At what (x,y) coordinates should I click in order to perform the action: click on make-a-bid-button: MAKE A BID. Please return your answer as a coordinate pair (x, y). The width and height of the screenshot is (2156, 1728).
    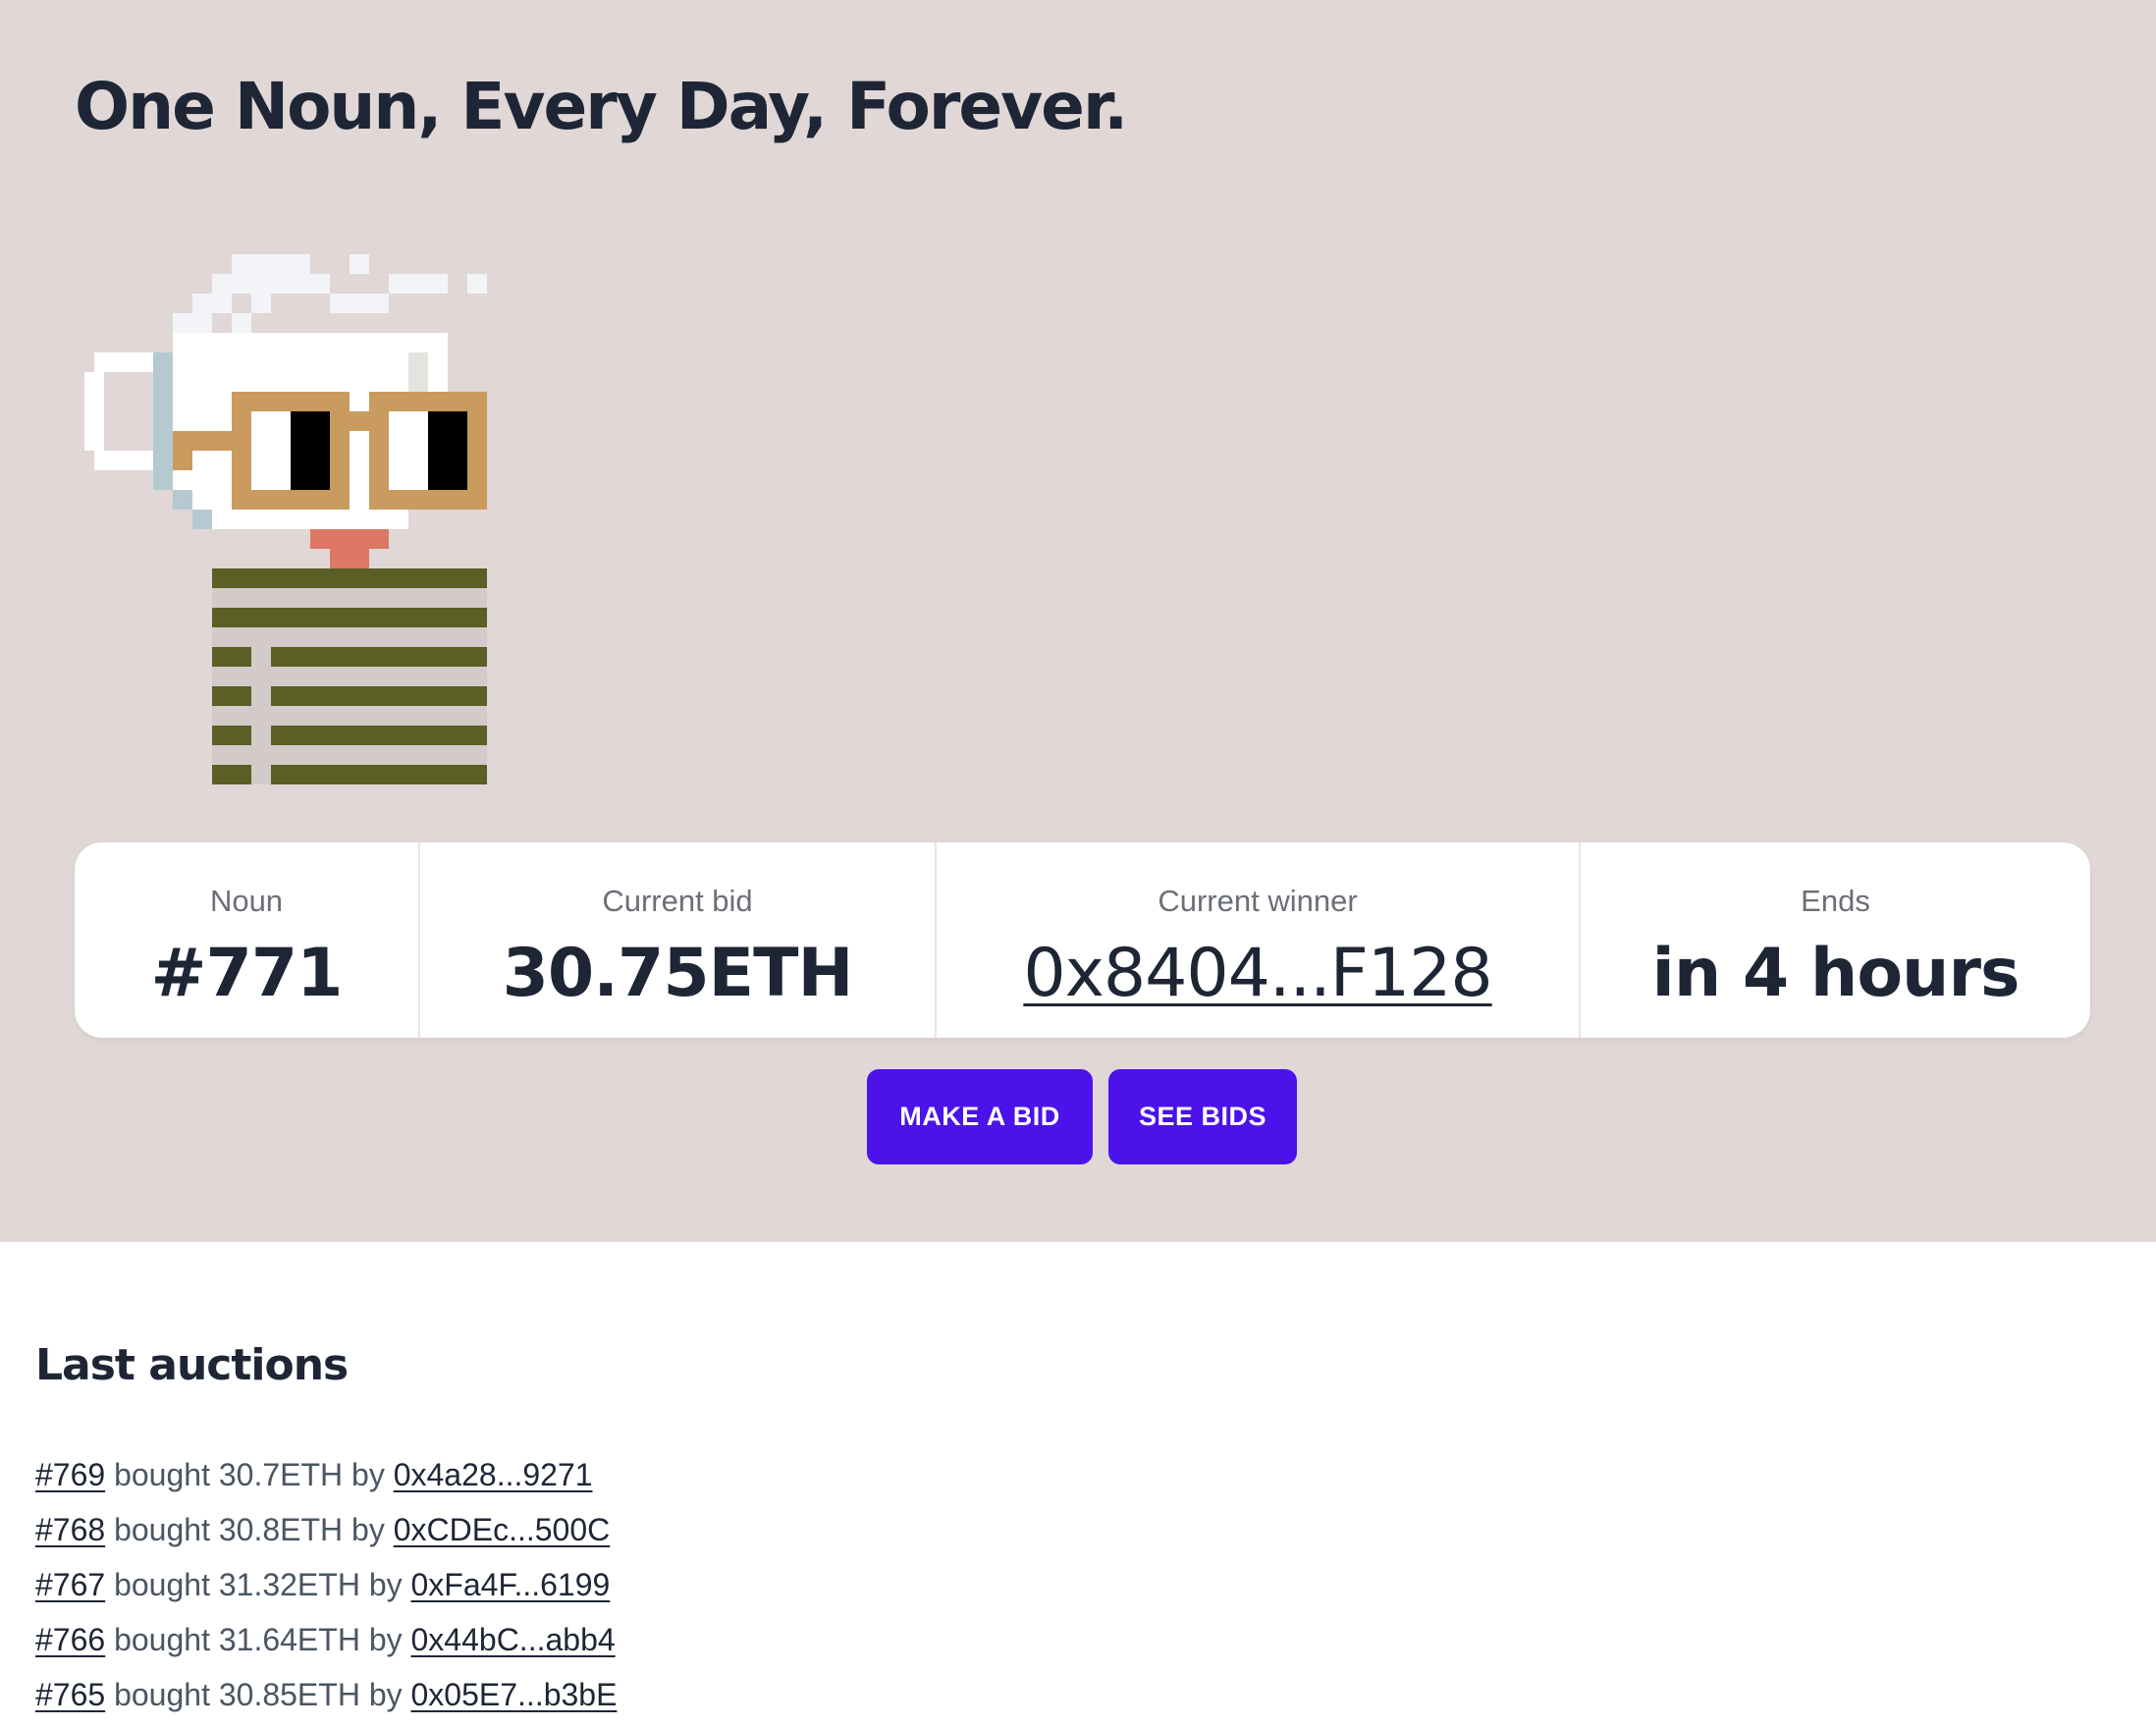
    Looking at the image, I should click on (980, 1117).